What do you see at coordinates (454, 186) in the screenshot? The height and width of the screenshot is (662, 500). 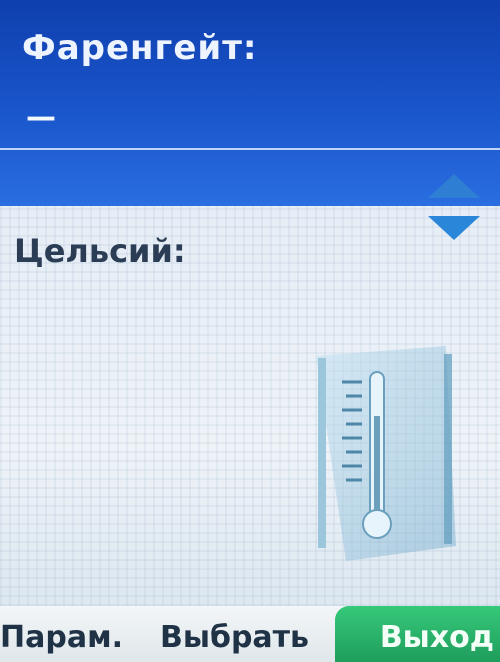 I see `scroll-up-icon` at bounding box center [454, 186].